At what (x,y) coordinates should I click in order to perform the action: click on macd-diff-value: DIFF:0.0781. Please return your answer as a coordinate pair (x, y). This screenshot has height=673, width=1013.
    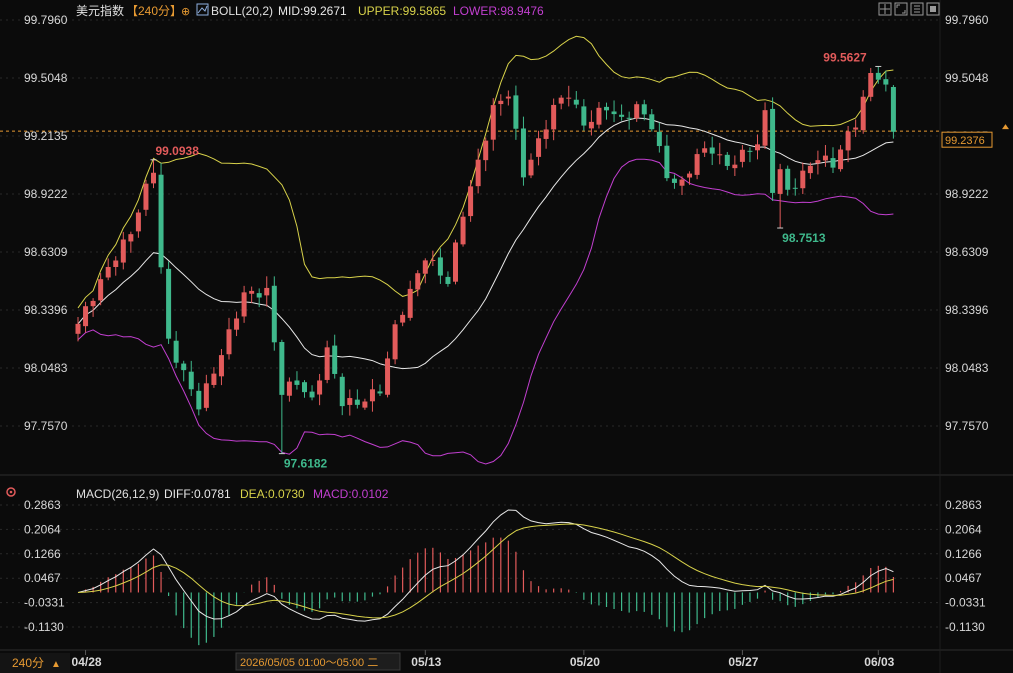
    Looking at the image, I should click on (197, 494).